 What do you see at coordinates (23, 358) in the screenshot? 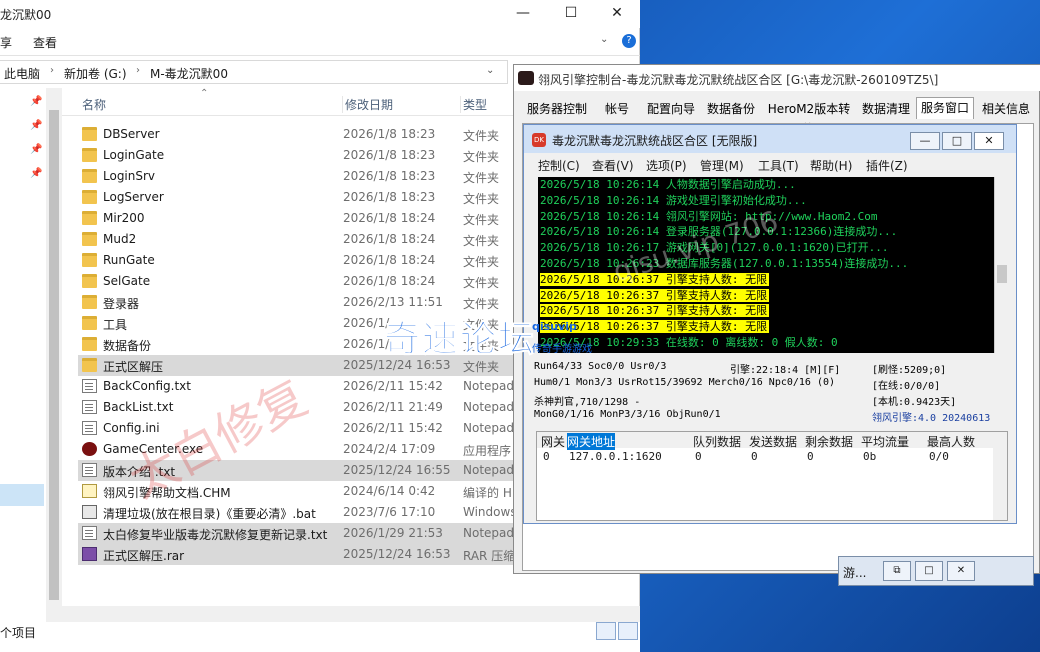
I see `navigation-pane: 📌 📌 📌 📌` at bounding box center [23, 358].